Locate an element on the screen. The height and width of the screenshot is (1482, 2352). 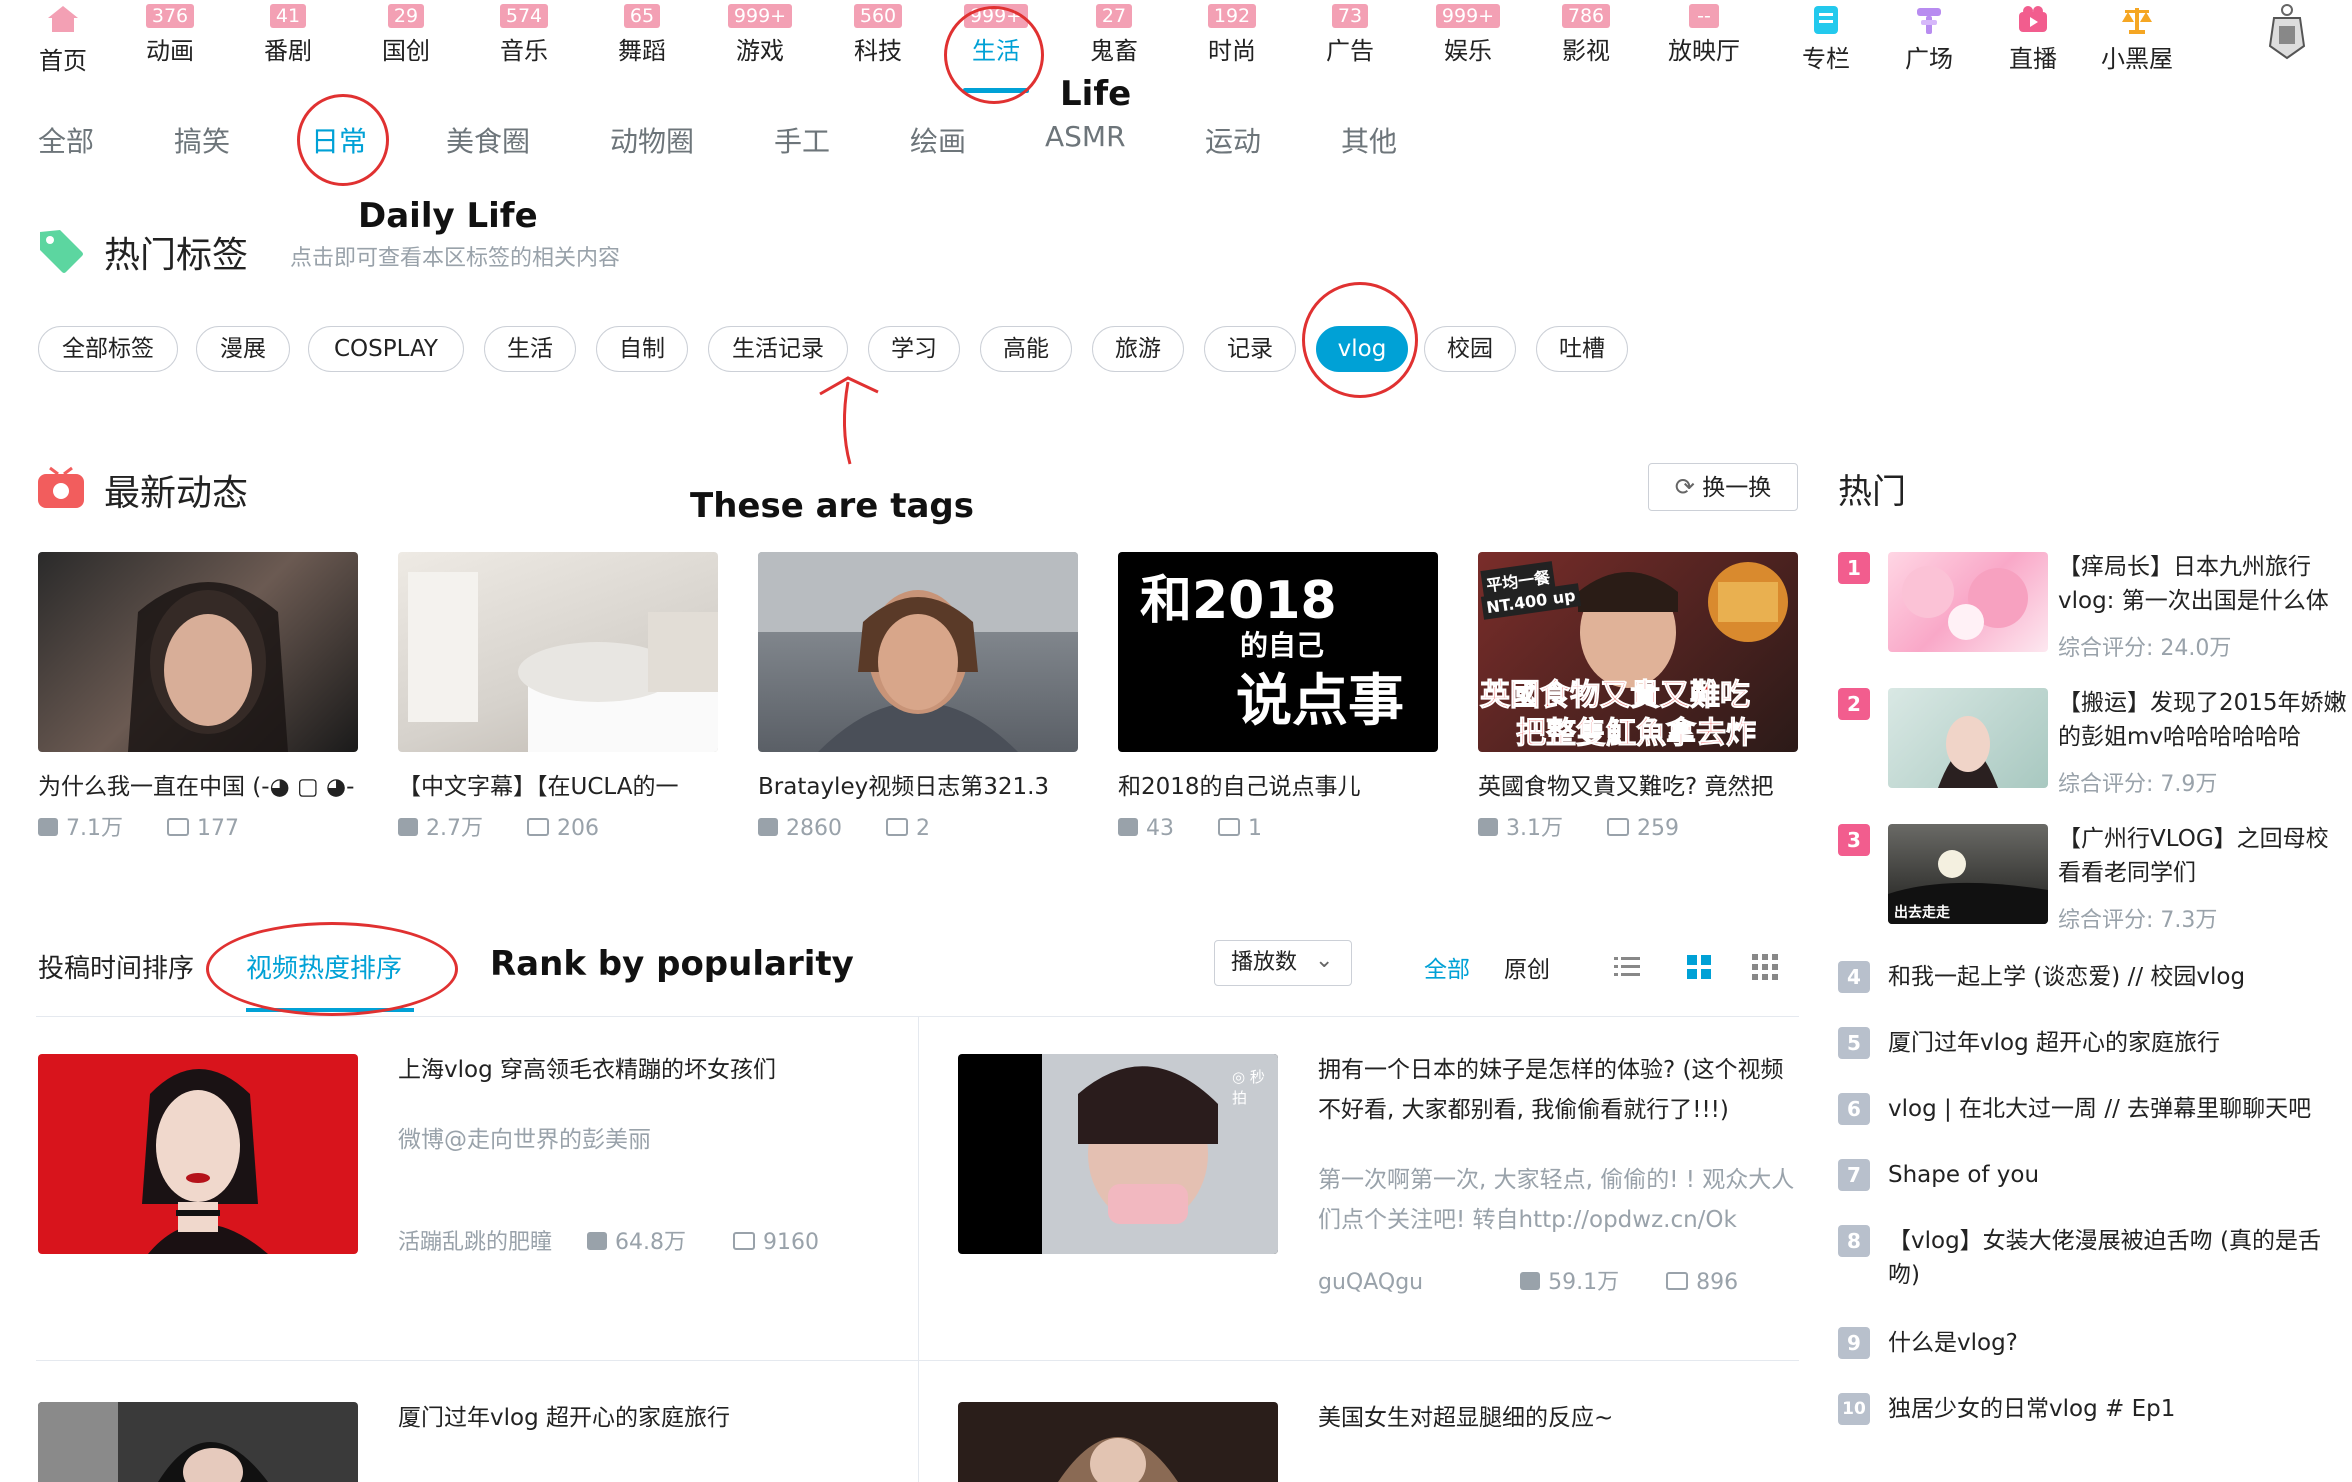
video-title: 为什么我一直在中国 (-◕ ▢ ◕- is located at coordinates (198, 787).